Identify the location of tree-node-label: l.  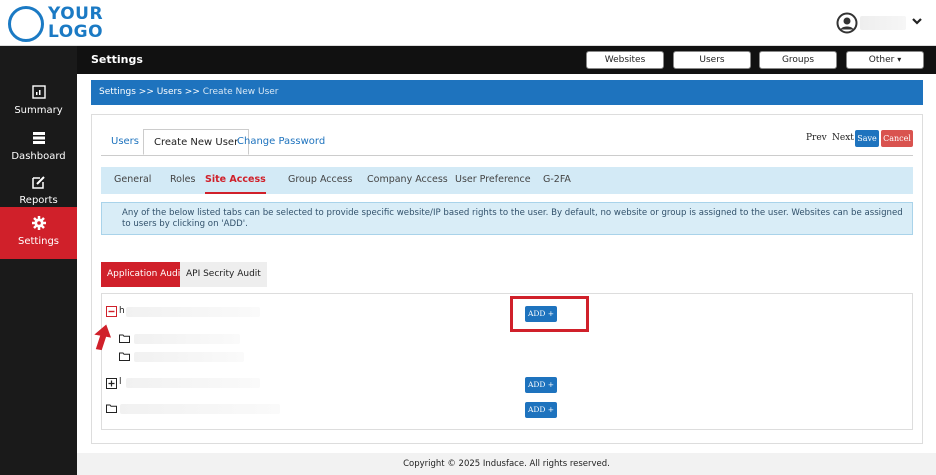
(120, 382).